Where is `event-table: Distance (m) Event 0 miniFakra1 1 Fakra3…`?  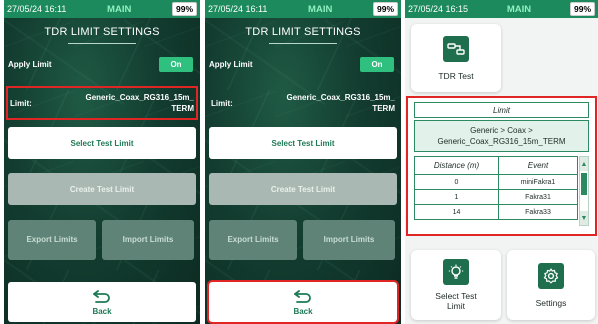
event-table: Distance (m) Event 0 miniFakra1 1 Fakra3… is located at coordinates (496, 188).